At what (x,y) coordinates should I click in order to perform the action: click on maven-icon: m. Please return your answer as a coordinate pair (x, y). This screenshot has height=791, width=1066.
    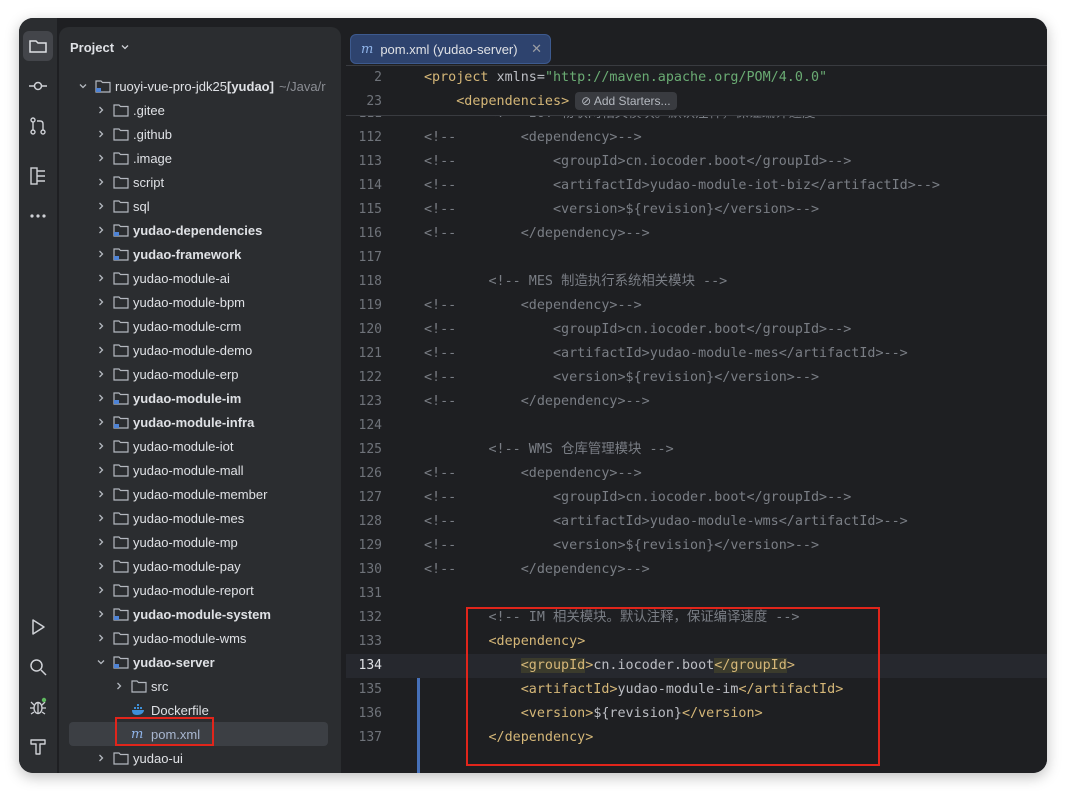
    Looking at the image, I should click on (367, 49).